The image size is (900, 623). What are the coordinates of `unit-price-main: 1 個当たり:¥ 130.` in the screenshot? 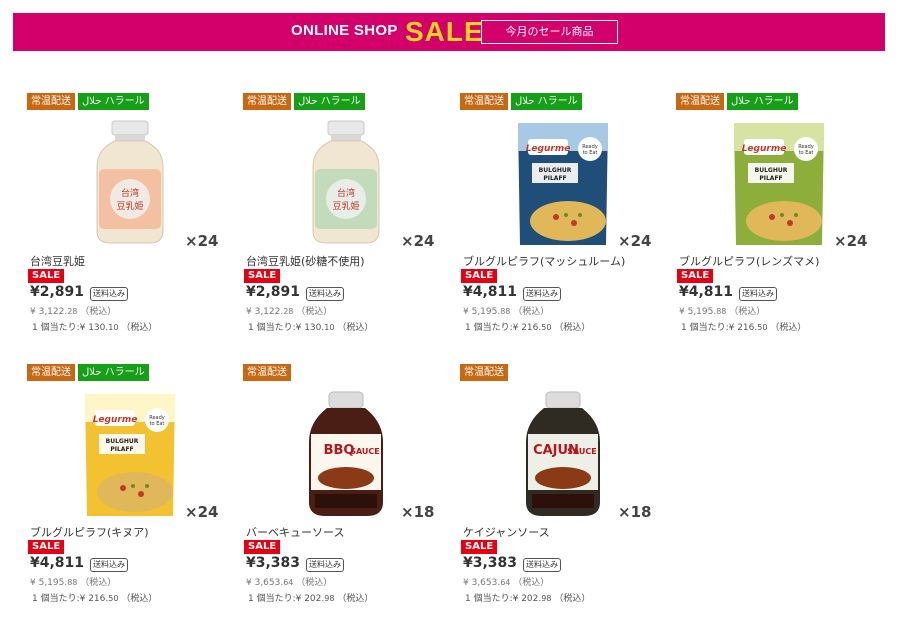 It's located at (286, 328).